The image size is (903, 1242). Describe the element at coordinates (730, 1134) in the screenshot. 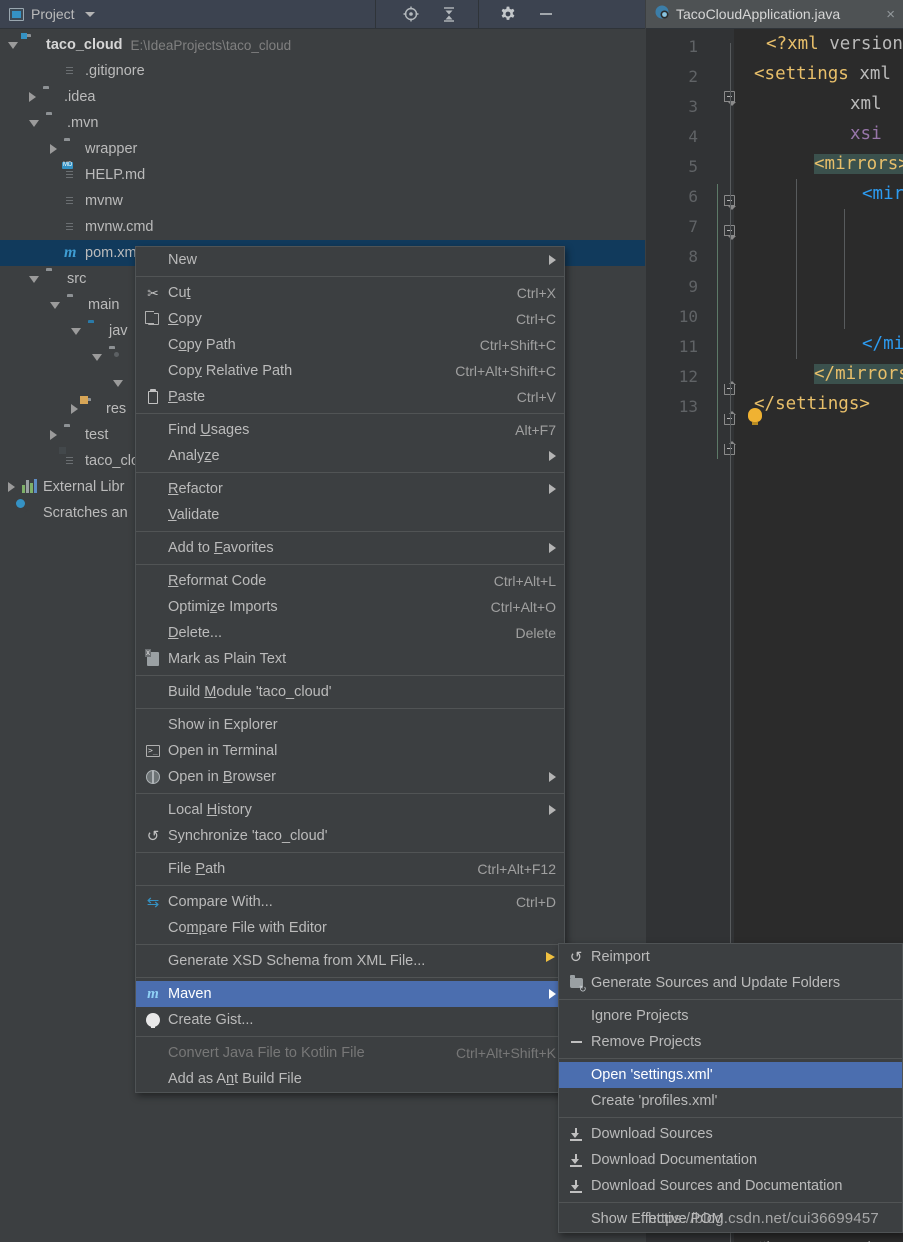

I see `menu-item: Download Sources` at that location.